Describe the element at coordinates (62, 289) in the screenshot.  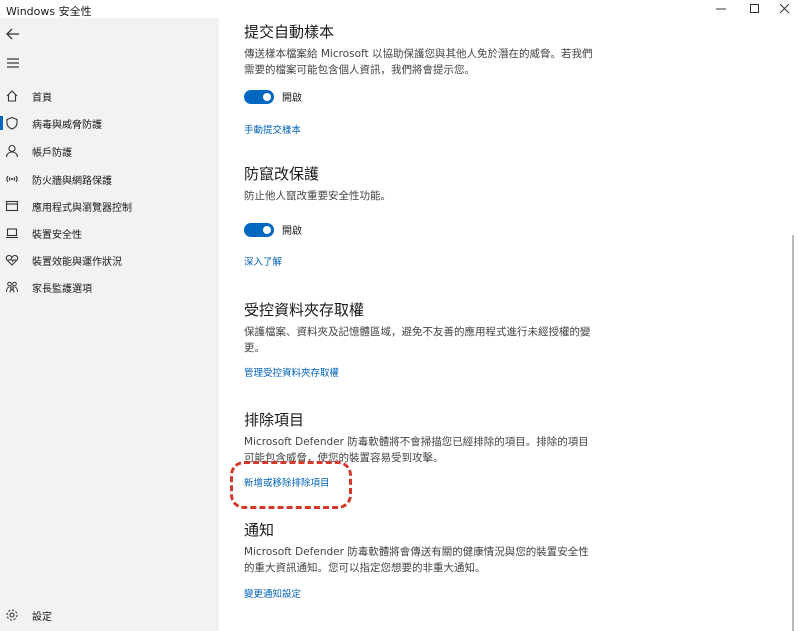
I see `sidebar-item-label: 家長監護選項` at that location.